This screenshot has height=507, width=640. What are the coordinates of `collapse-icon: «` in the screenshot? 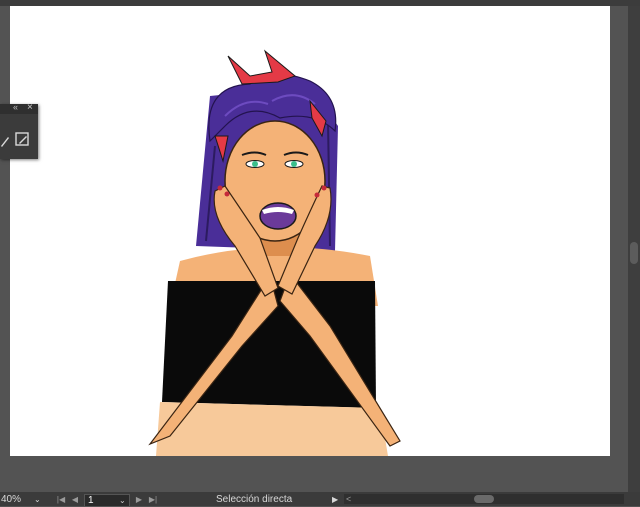 It's located at (15, 107).